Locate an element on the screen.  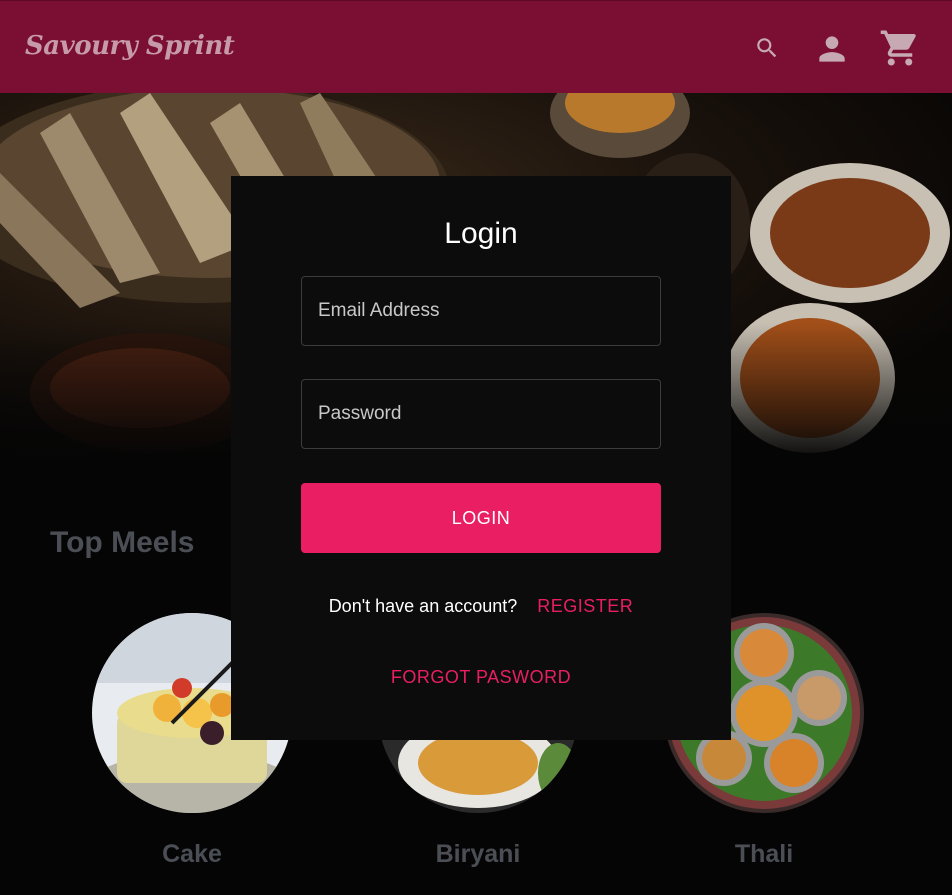
email-field is located at coordinates (481, 311).